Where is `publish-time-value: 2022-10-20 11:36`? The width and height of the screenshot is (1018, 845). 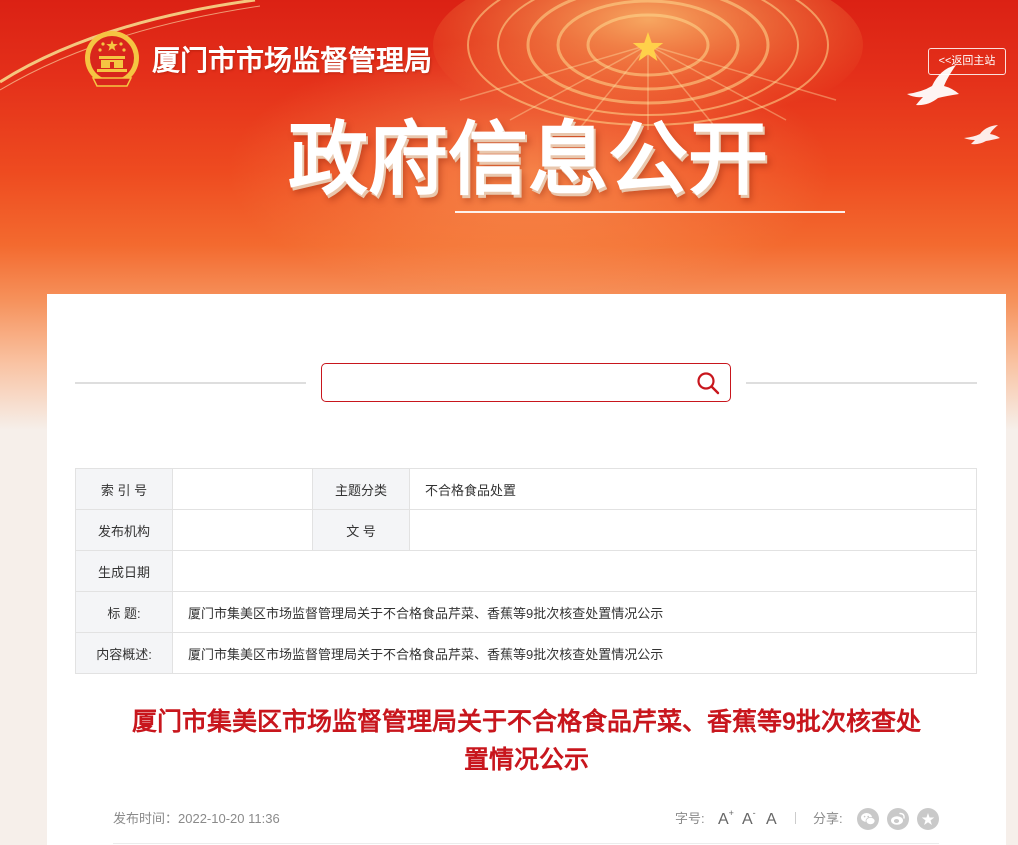
publish-time-value: 2022-10-20 11:36 is located at coordinates (229, 818).